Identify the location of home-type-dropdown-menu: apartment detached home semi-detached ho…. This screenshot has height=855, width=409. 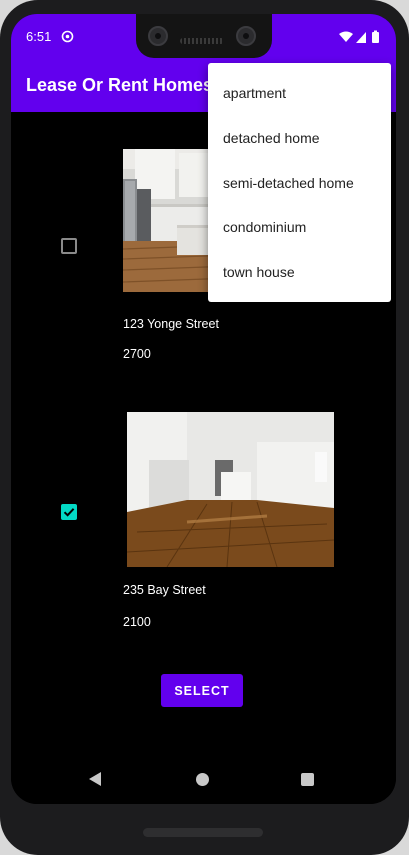
(299, 182).